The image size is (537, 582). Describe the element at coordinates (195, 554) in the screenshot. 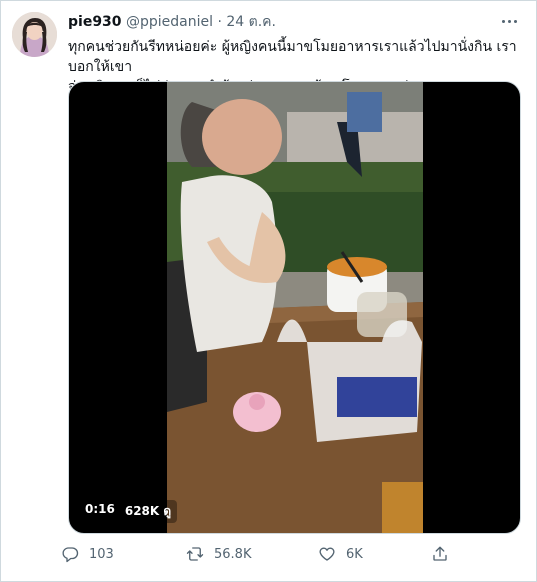

I see `retweet-icon` at that location.